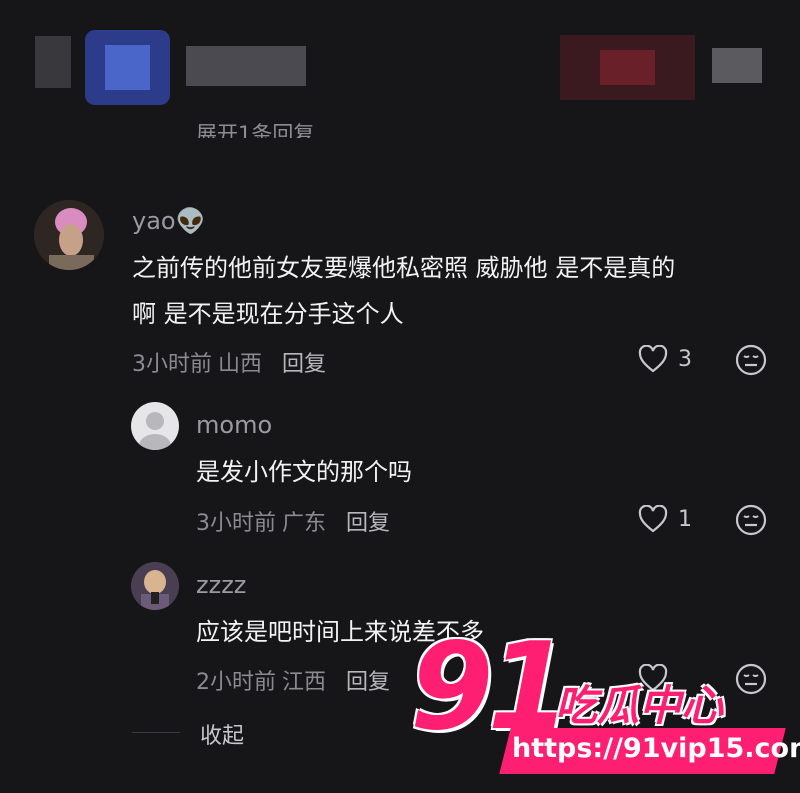 This screenshot has width=800, height=793. What do you see at coordinates (234, 425) in the screenshot?
I see `comment-username: momo` at bounding box center [234, 425].